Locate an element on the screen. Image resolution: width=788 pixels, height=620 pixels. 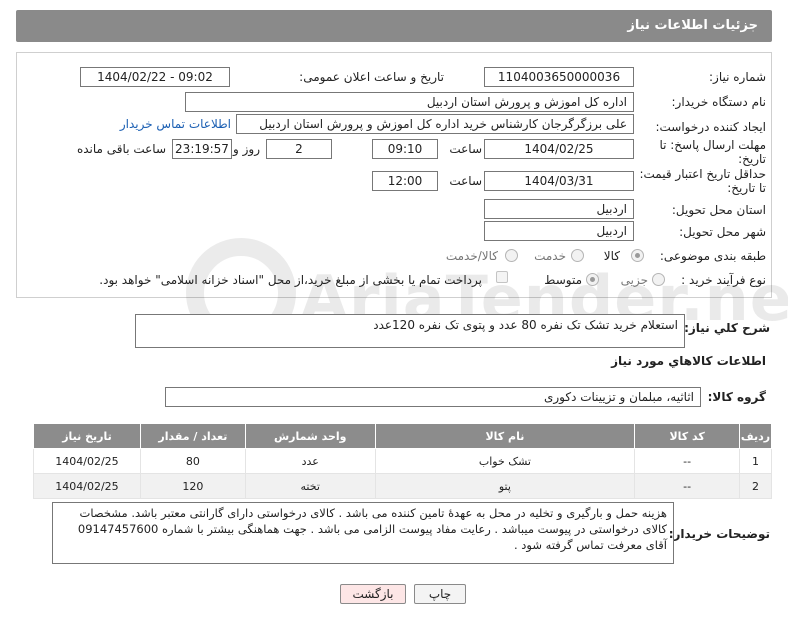
price-validity-date-field: 1404/03/31 is located at coordinates (559, 181).